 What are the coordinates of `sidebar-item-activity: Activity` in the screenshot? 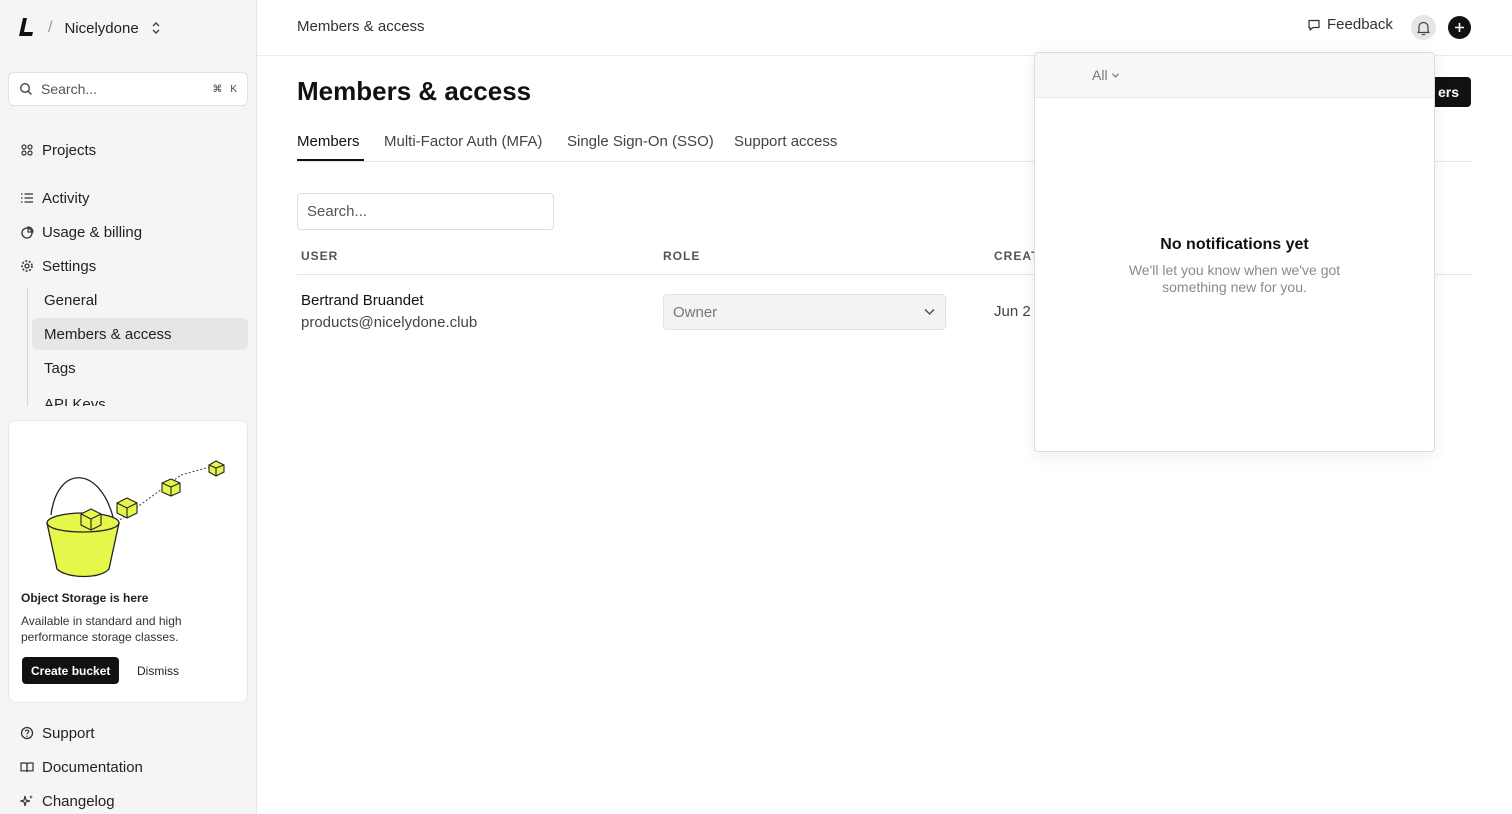 It's located at (55, 198).